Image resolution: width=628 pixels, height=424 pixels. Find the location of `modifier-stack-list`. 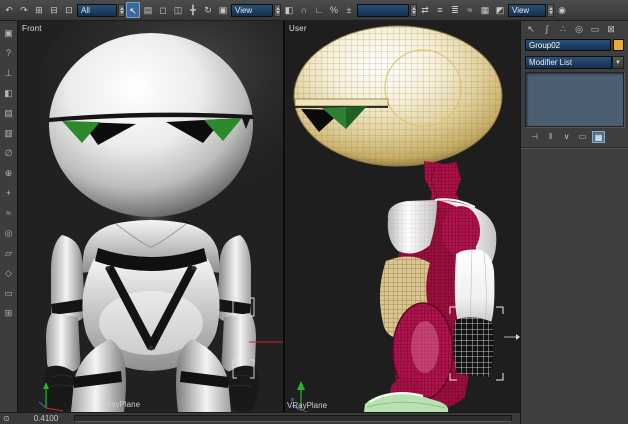

modifier-stack-list is located at coordinates (574, 99).